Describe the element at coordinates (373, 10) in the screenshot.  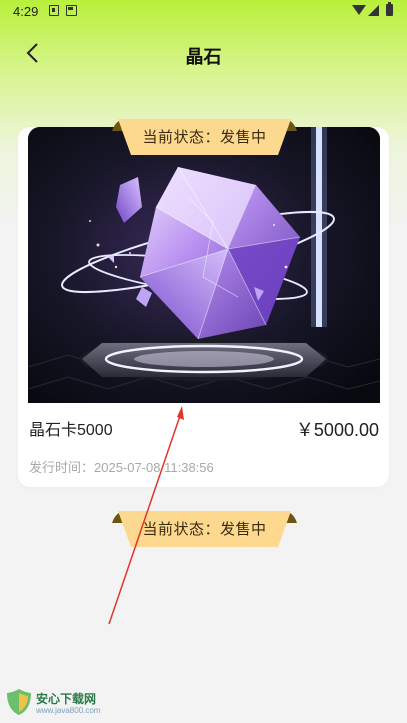
I see `signal-icon` at that location.